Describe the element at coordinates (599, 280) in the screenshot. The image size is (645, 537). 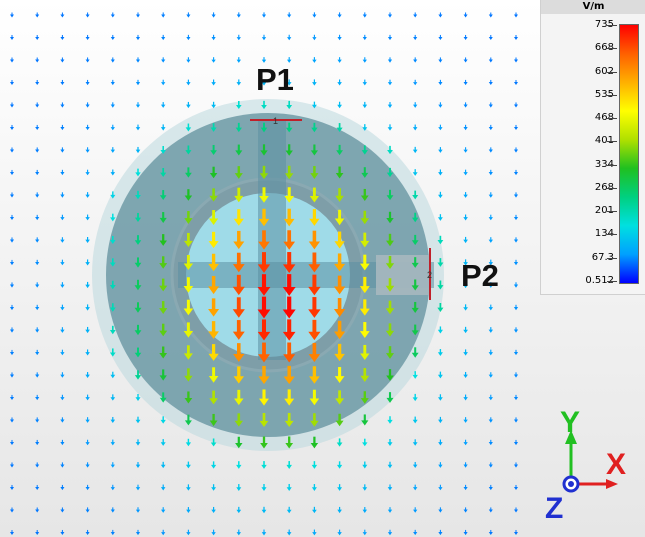
I see `legend-tick-label: 0.512` at that location.